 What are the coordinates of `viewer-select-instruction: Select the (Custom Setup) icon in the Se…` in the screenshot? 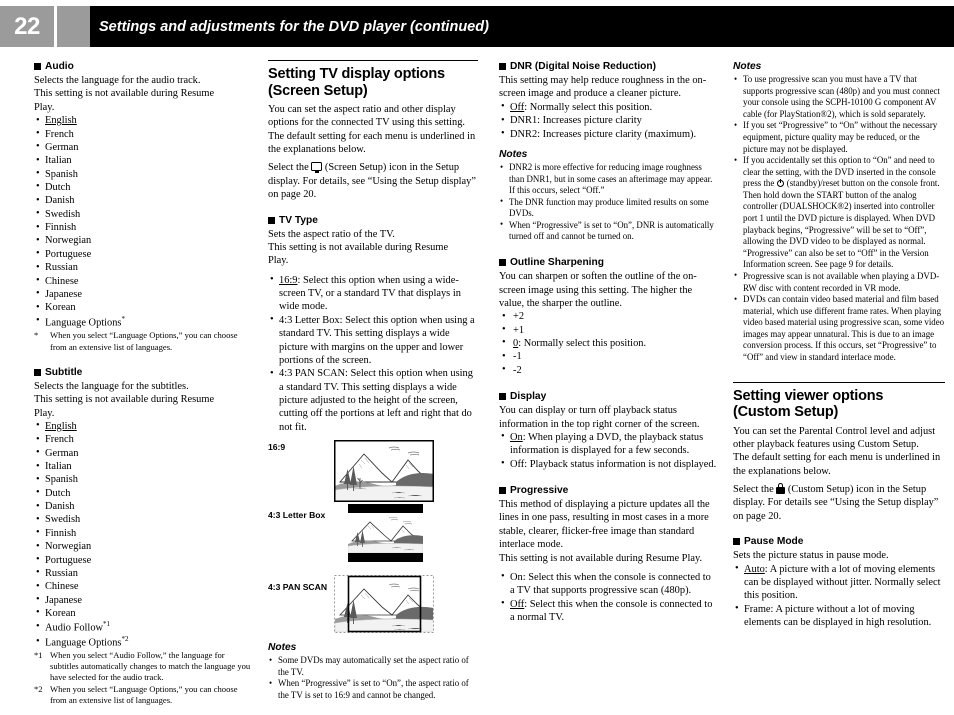 It's located at (836, 502).